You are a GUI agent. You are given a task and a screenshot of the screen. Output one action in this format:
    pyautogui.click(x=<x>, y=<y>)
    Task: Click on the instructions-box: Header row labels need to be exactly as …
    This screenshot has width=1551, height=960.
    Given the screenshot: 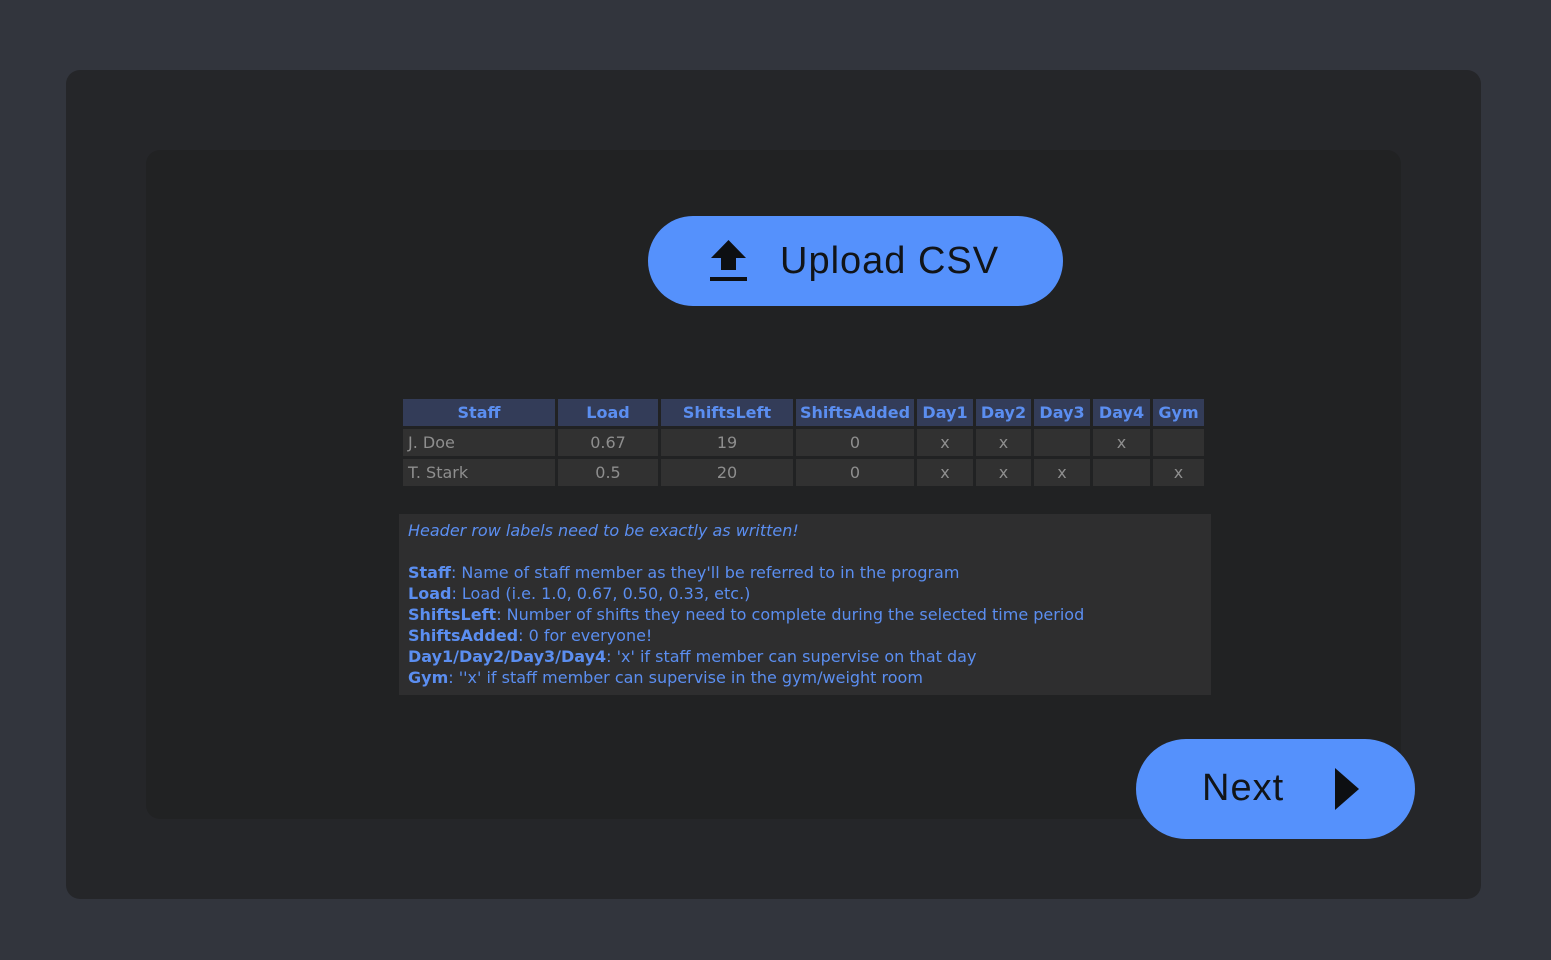 What is the action you would take?
    pyautogui.click(x=805, y=604)
    